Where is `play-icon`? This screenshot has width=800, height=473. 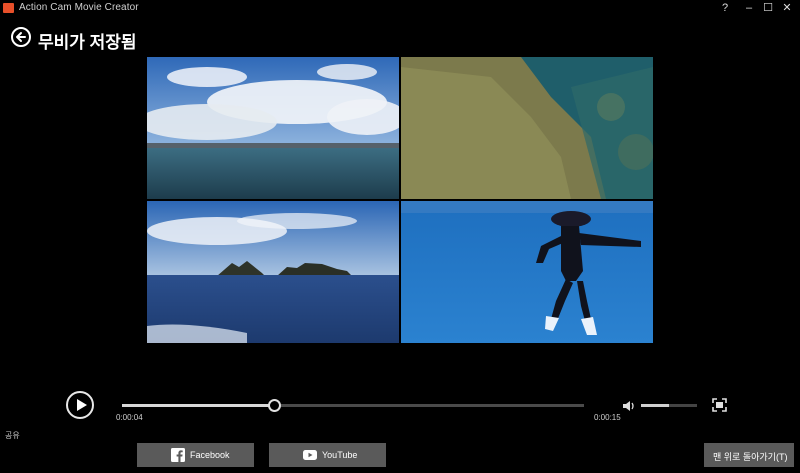
play-icon is located at coordinates (82, 405).